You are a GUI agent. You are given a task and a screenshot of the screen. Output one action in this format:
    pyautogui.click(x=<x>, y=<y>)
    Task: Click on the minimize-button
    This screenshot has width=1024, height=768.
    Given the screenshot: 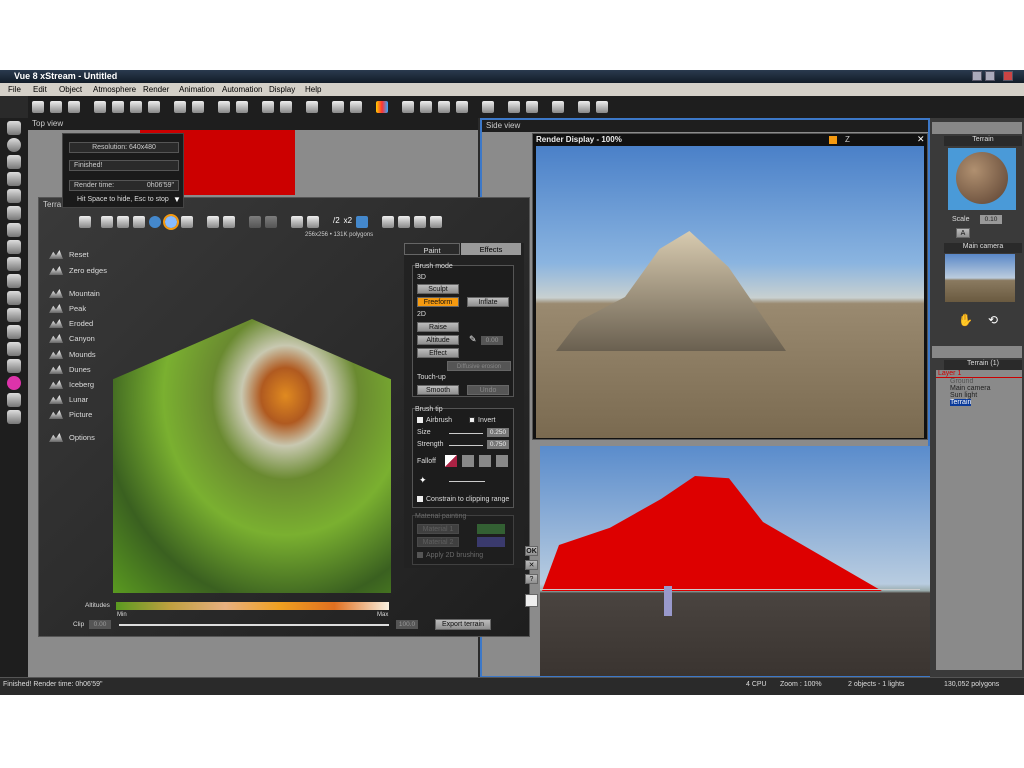 What is the action you would take?
    pyautogui.click(x=977, y=76)
    